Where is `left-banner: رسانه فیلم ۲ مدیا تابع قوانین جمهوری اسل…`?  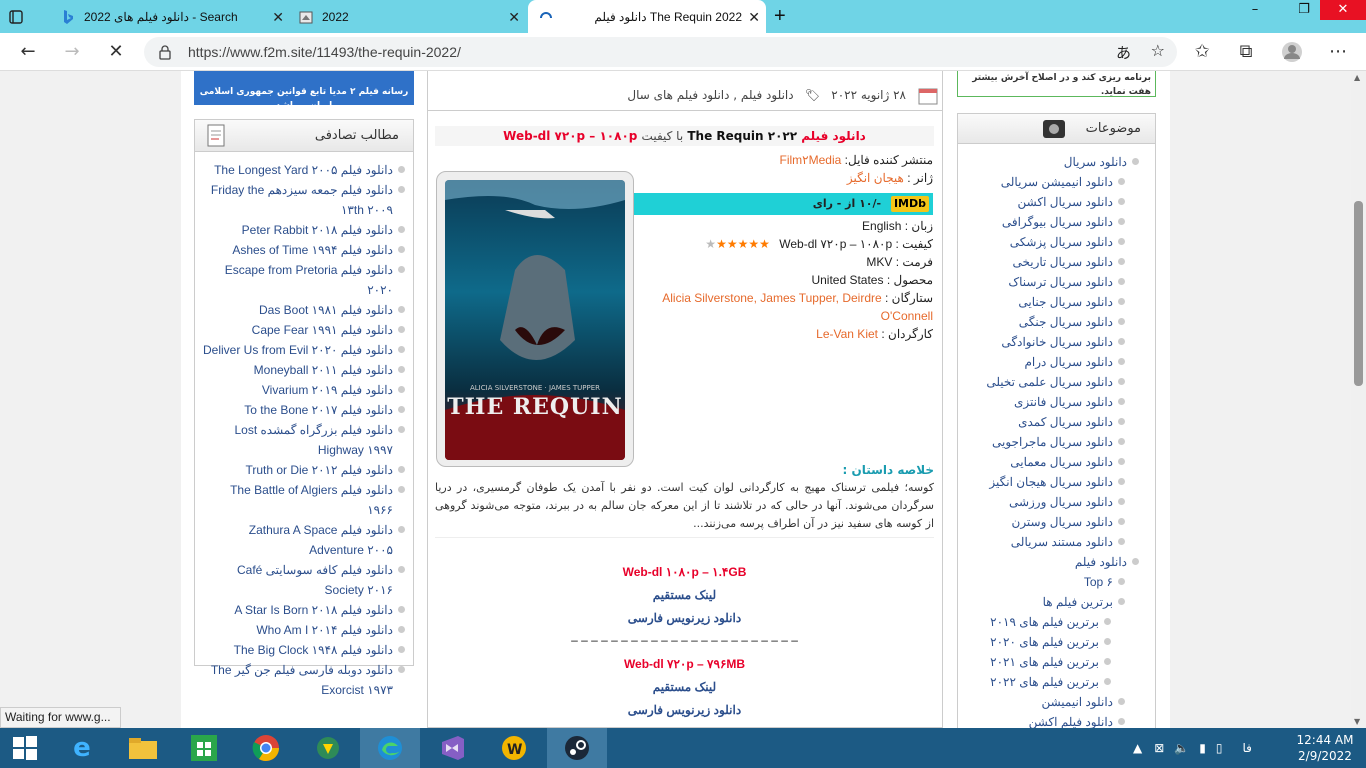
left-banner: رسانه فیلم ۲ مدیا تابع قوانین جمهوری اسل… is located at coordinates (304, 88).